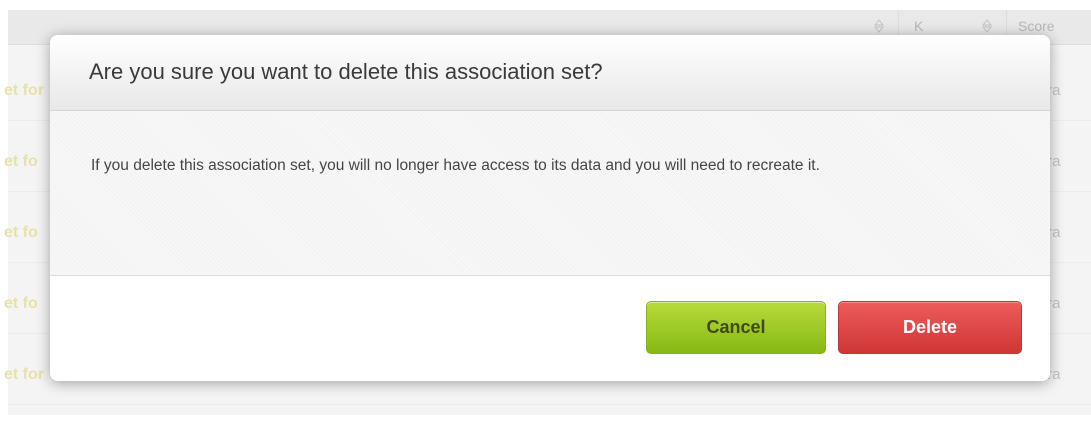  What do you see at coordinates (736, 327) in the screenshot?
I see `cancel-button: Cancel` at bounding box center [736, 327].